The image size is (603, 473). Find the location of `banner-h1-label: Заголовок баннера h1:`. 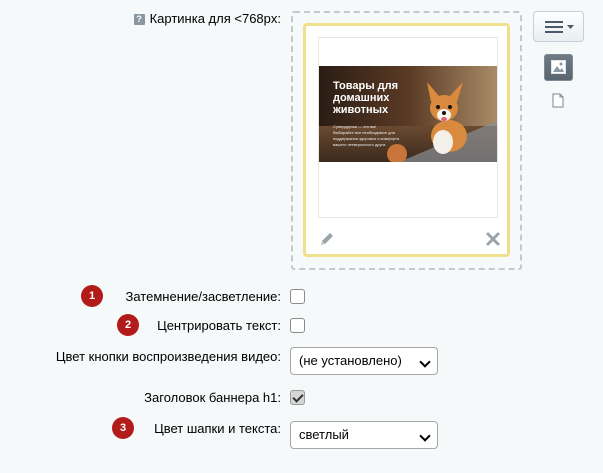

banner-h1-label: Заголовок баннера h1: is located at coordinates (212, 397).